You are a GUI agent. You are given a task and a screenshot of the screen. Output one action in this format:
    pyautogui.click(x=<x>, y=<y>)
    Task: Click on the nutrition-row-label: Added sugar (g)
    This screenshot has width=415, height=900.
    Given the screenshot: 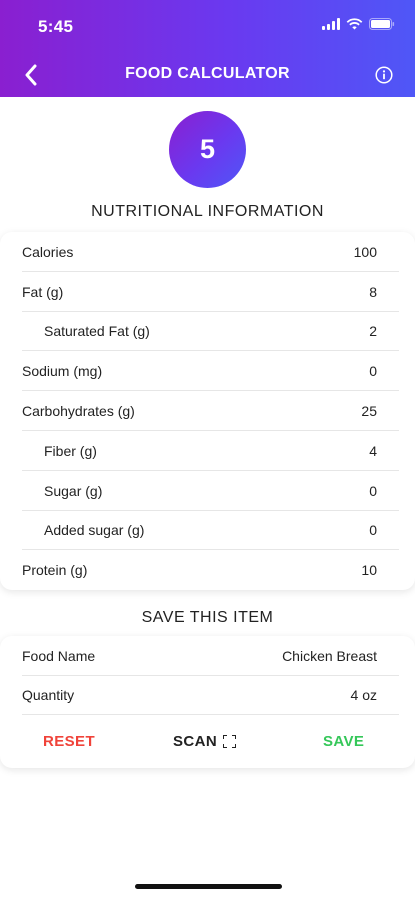 What is the action you would take?
    pyautogui.click(x=94, y=530)
    